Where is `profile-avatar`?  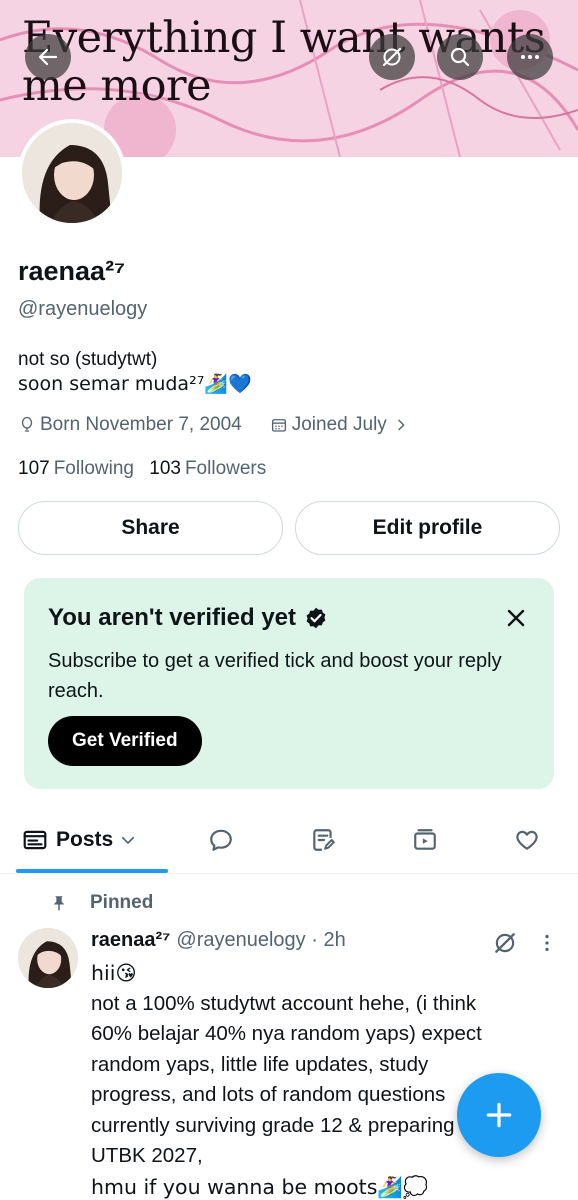
profile-avatar is located at coordinates (72, 173).